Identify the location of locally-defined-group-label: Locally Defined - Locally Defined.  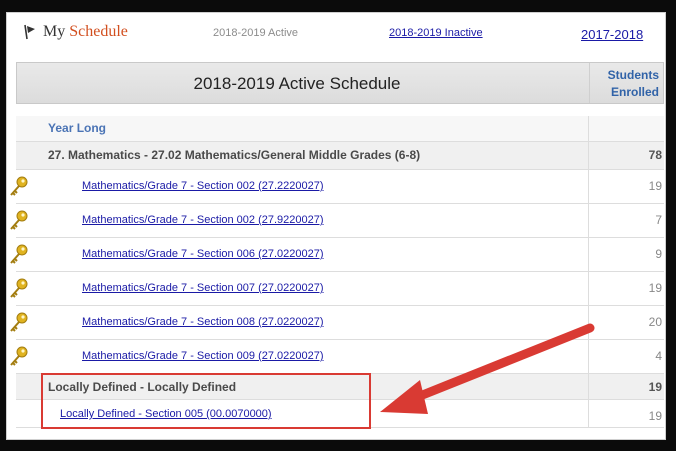
(142, 387).